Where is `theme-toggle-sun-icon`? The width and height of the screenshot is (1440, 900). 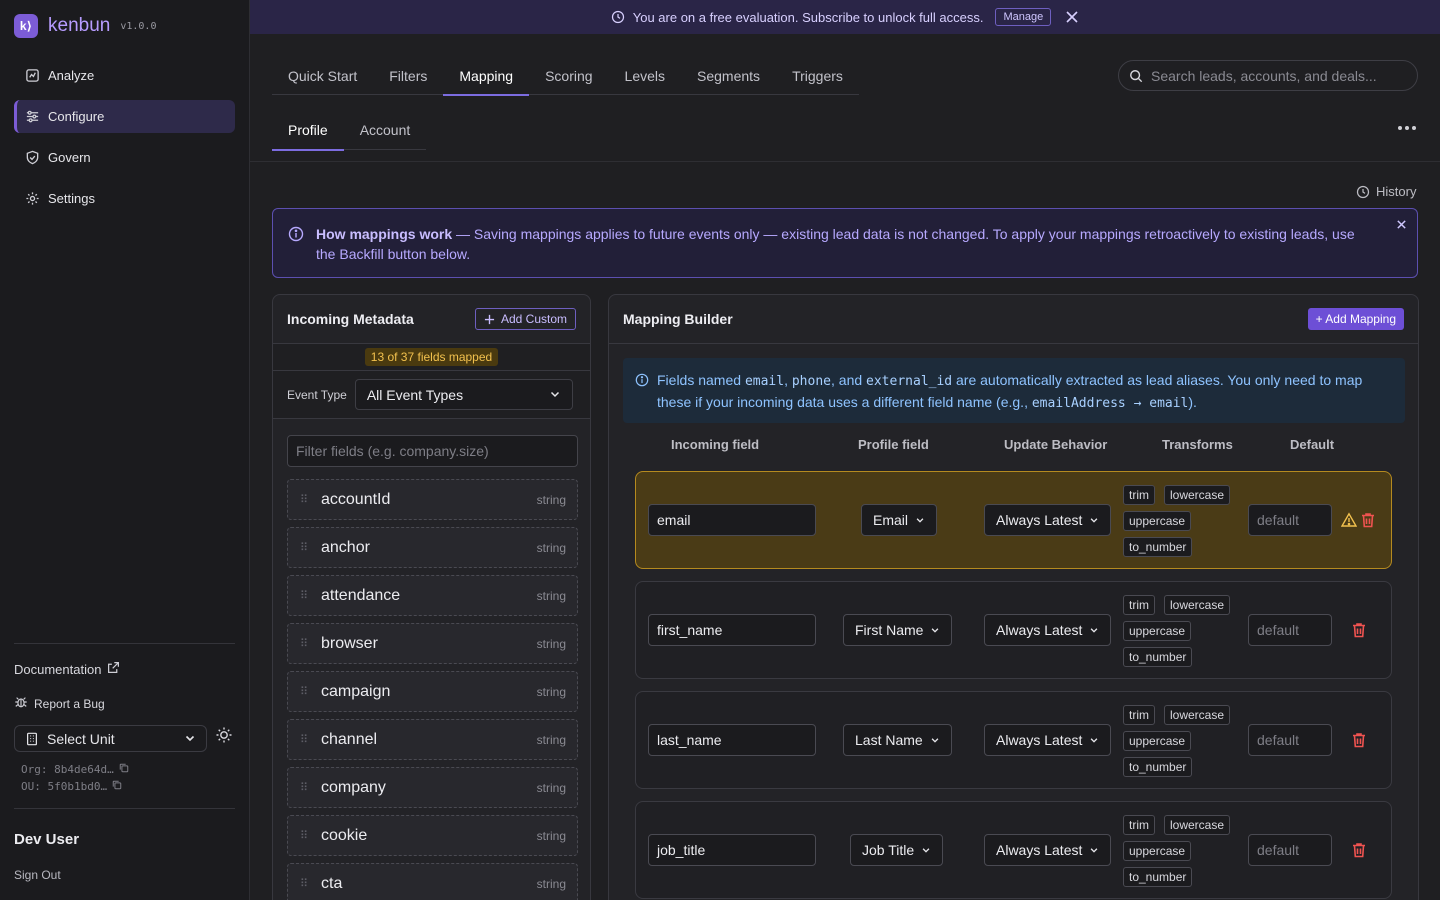 theme-toggle-sun-icon is located at coordinates (224, 736).